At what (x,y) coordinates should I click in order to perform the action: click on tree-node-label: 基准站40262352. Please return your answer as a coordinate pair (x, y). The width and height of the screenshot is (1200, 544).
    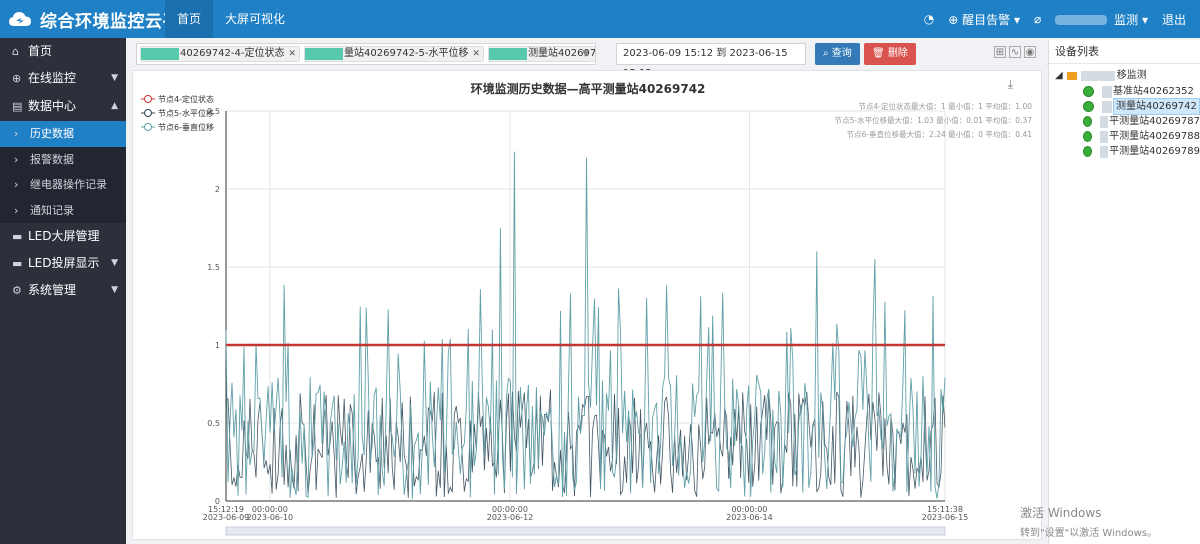
    Looking at the image, I should click on (1153, 91).